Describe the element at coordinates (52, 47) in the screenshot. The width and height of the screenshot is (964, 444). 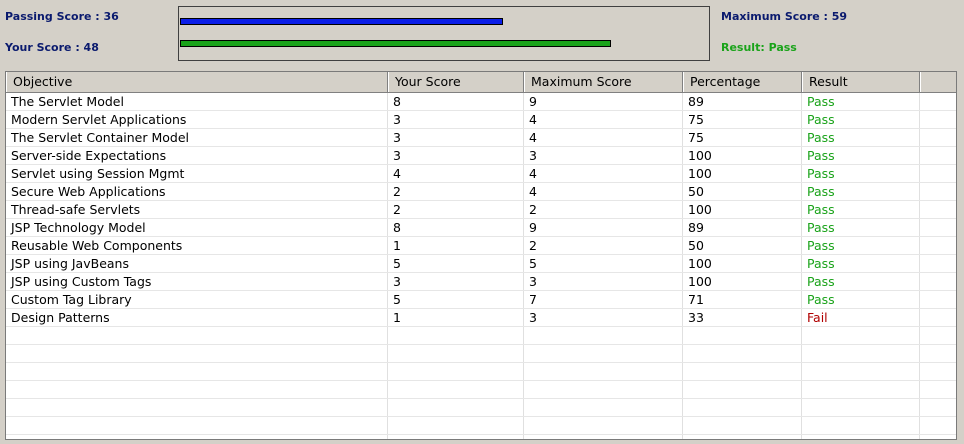
I see `your-score-label: Your Score : 48` at that location.